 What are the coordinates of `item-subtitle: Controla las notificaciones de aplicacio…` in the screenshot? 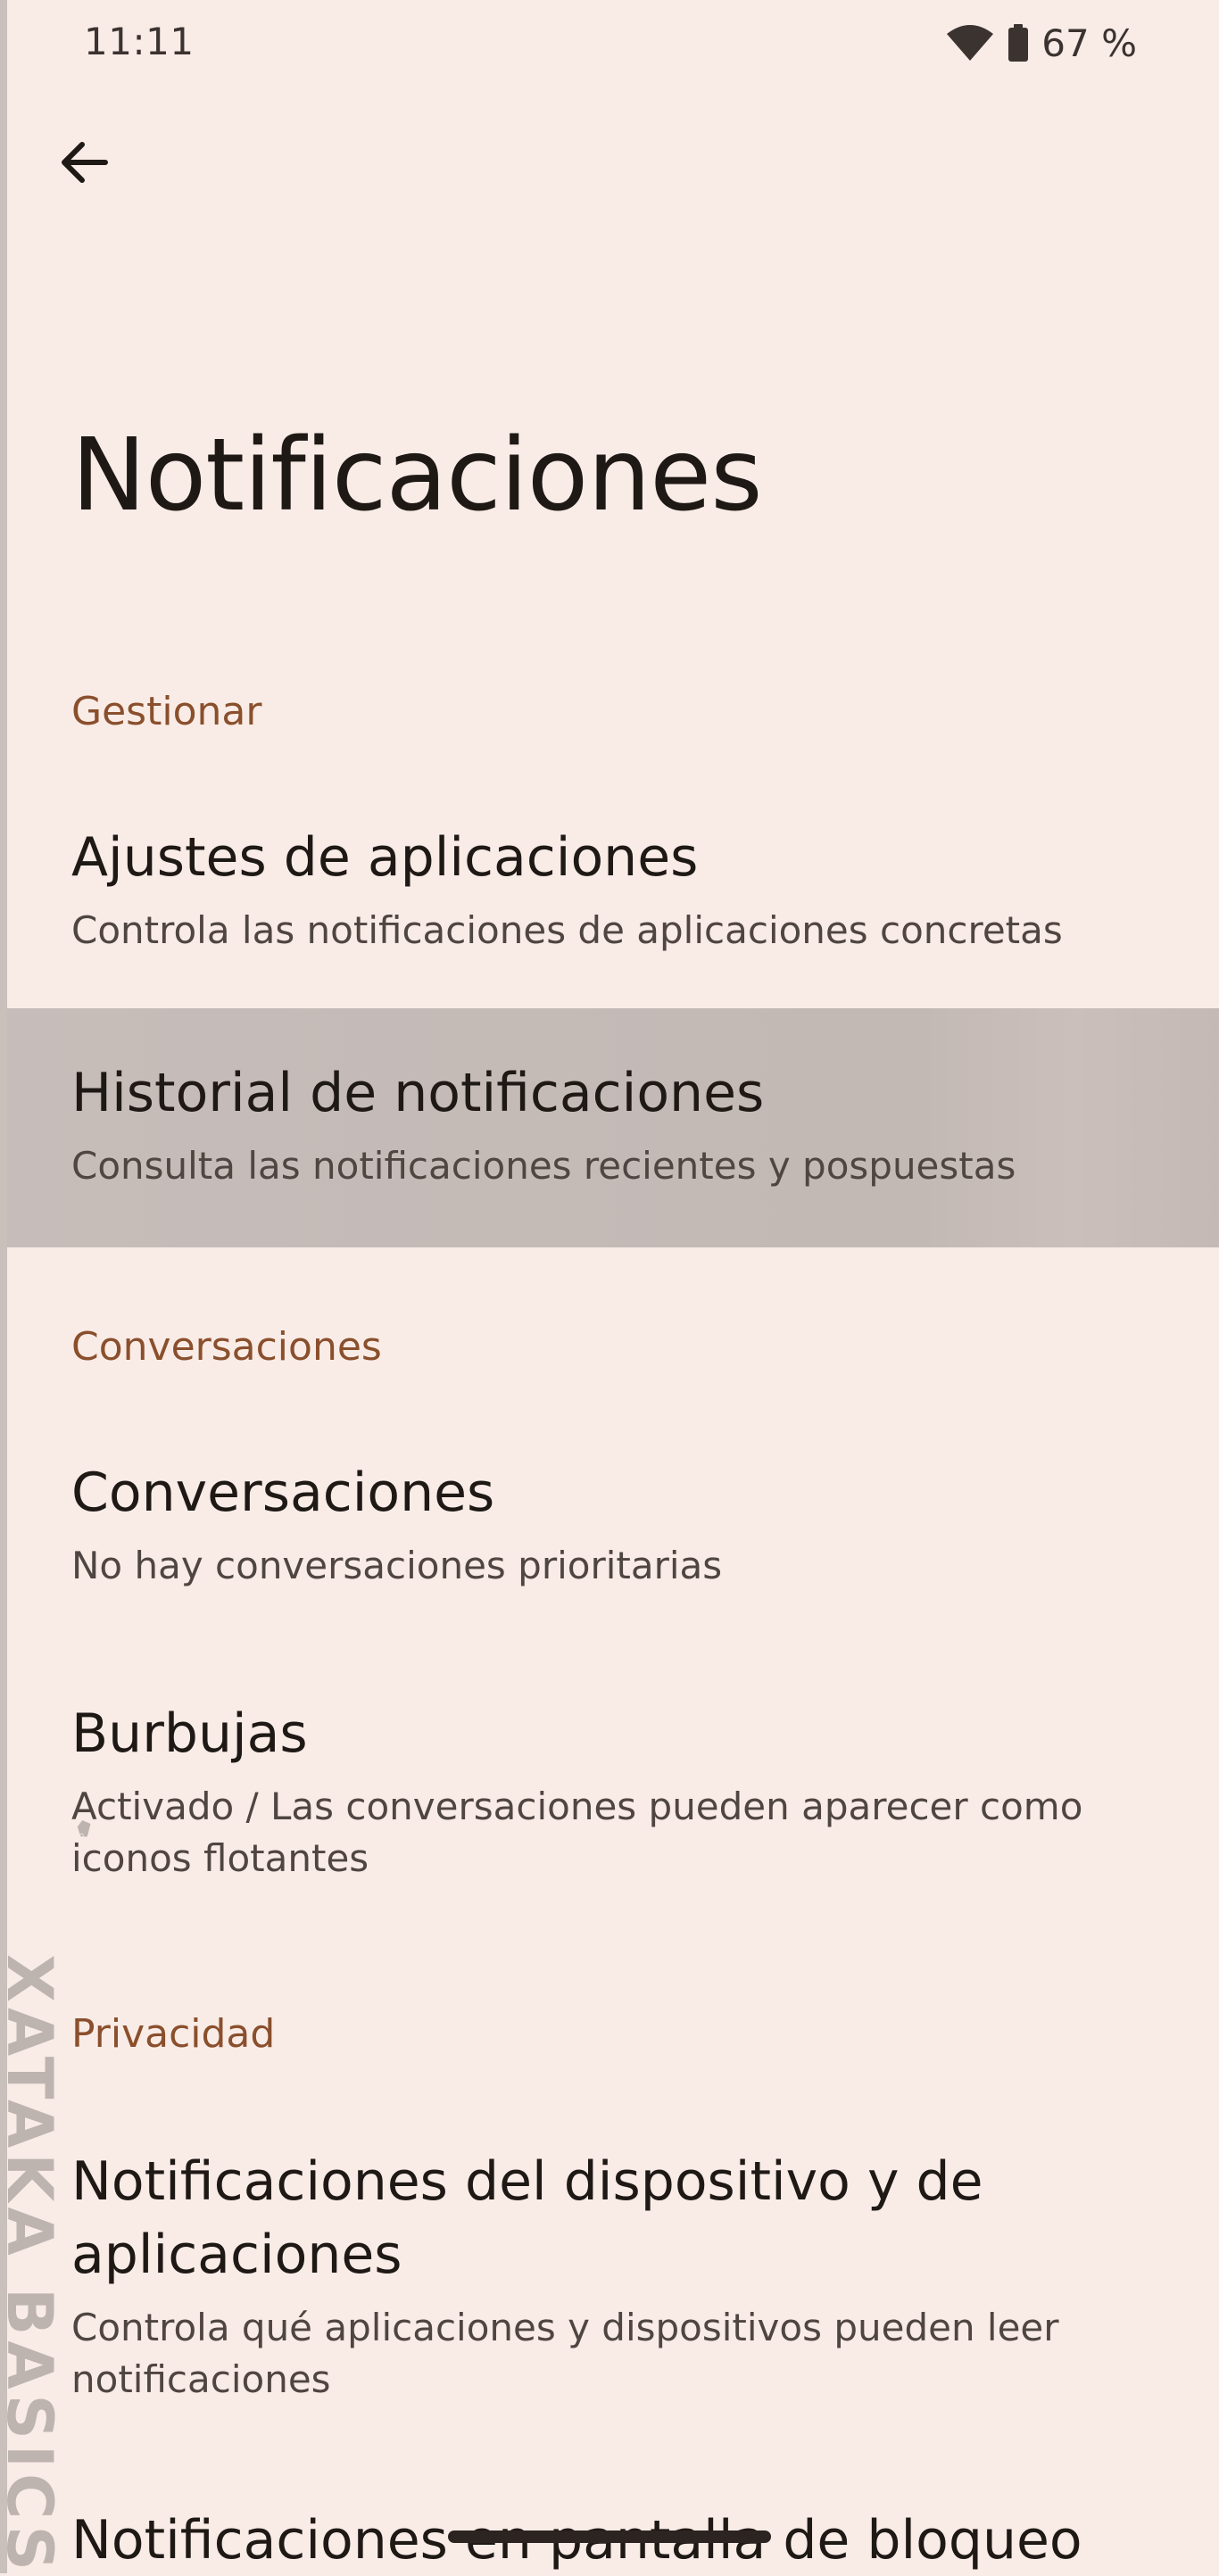 It's located at (567, 930).